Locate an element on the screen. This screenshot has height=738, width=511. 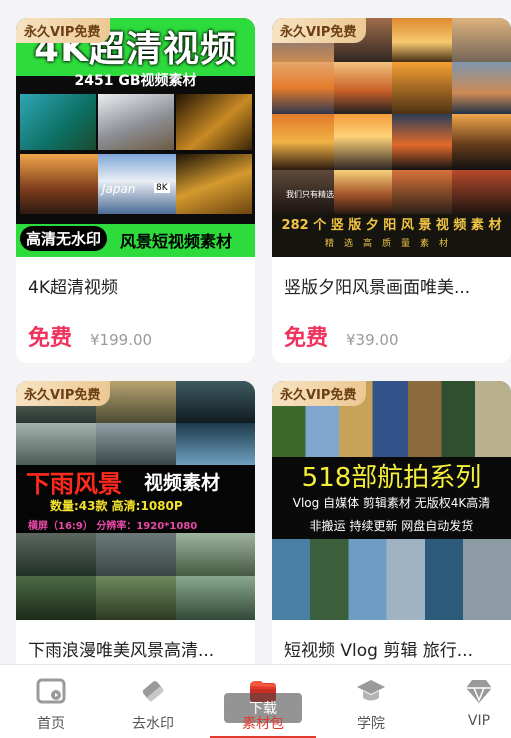
original-price: ¥199.00 is located at coordinates (121, 340).